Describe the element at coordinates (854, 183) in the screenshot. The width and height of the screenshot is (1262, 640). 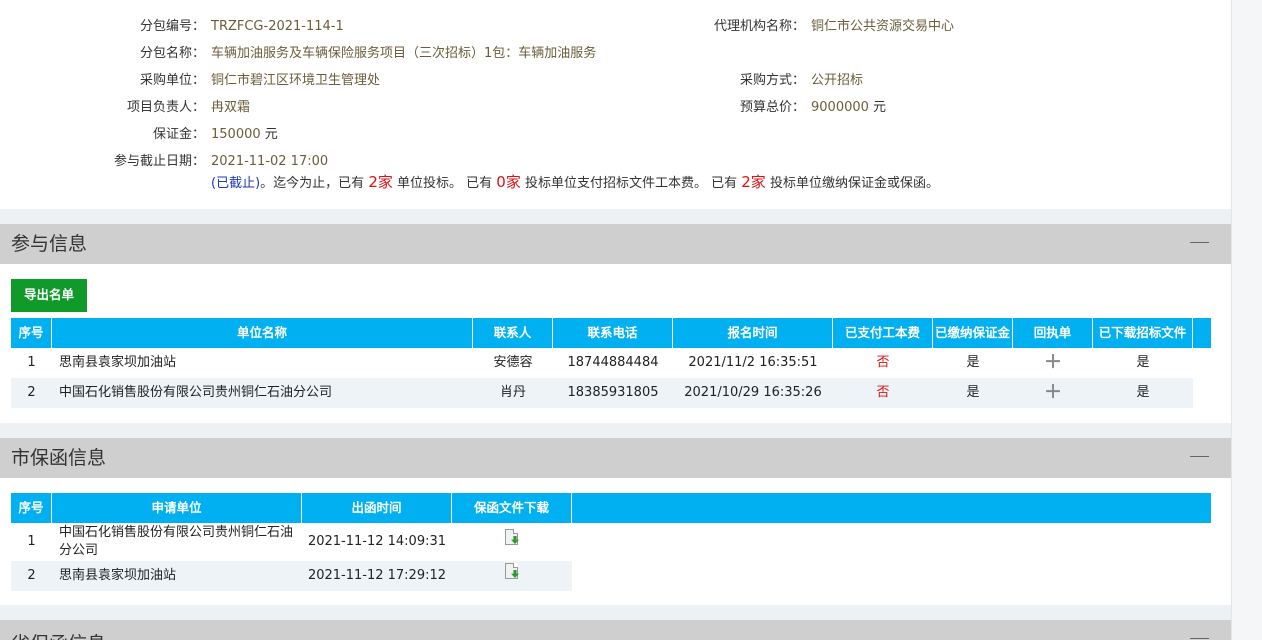
I see `summary-text-4: 投标单位缴纳保证金或保函。` at that location.